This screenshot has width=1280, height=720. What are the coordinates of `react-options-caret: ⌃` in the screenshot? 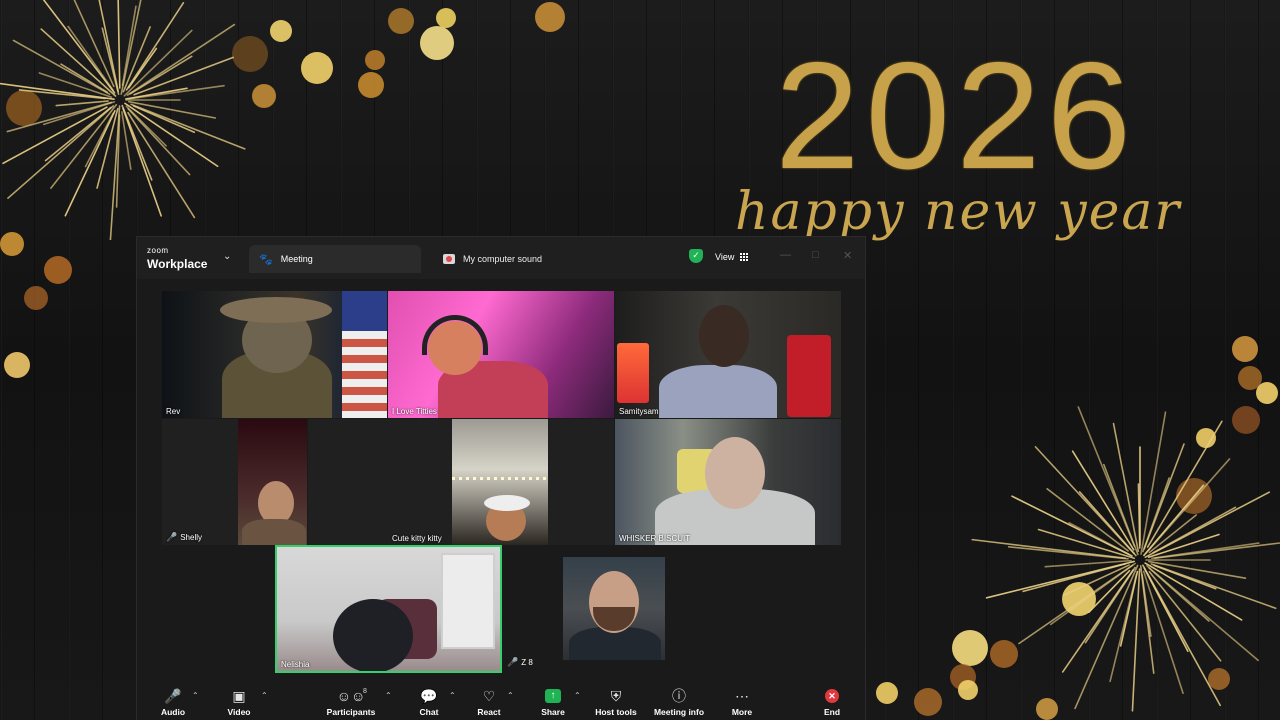 It's located at (510, 695).